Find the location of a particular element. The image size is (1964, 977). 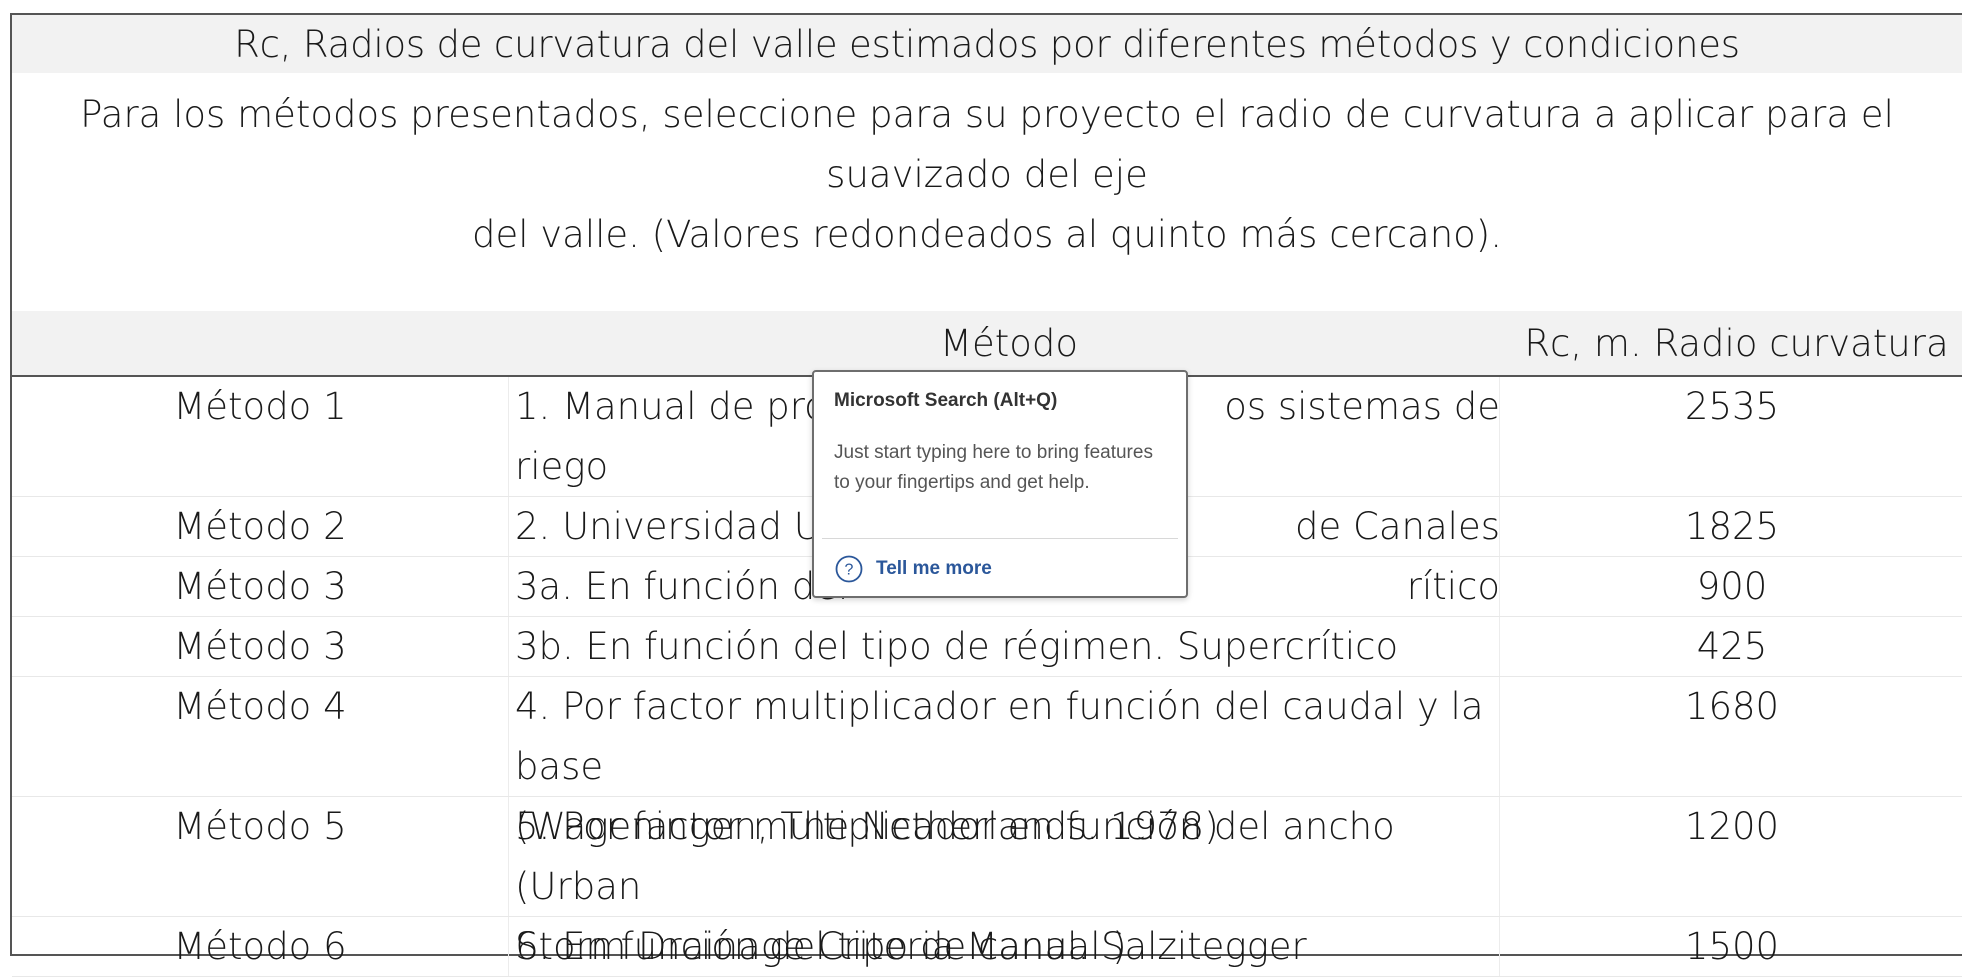

cell-rc-value: 1500 is located at coordinates (1731, 946).